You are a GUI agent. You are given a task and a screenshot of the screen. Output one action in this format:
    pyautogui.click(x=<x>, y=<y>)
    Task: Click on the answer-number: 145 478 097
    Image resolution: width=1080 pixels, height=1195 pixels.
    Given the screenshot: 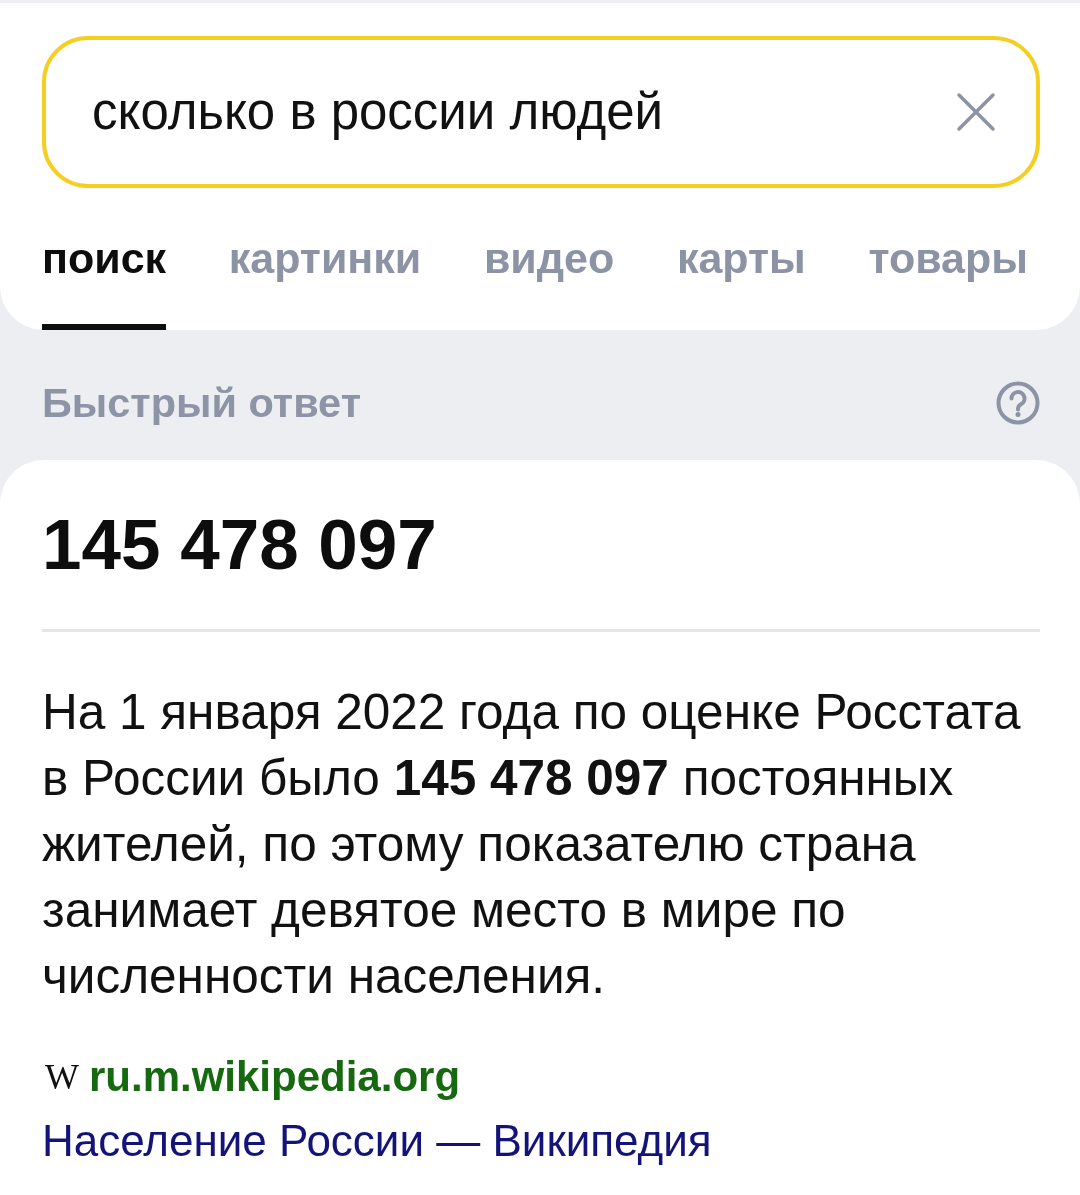 What is the action you would take?
    pyautogui.click(x=240, y=545)
    